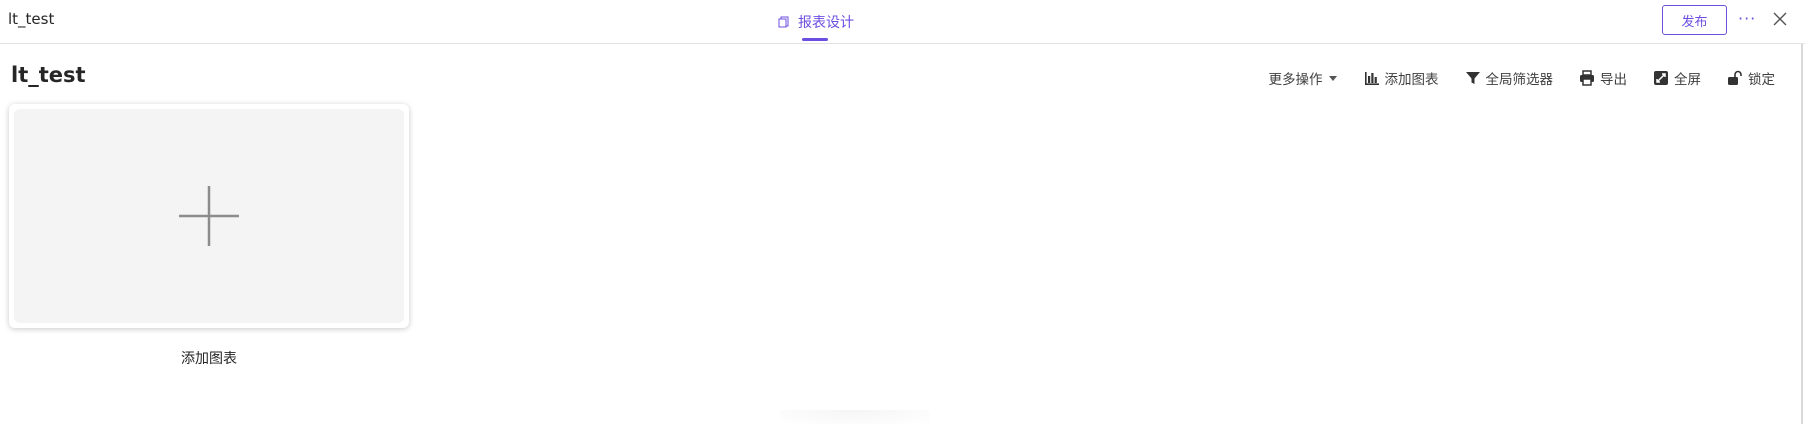 The image size is (1805, 424). Describe the element at coordinates (815, 39) in the screenshot. I see `tab-active-indicator` at that location.